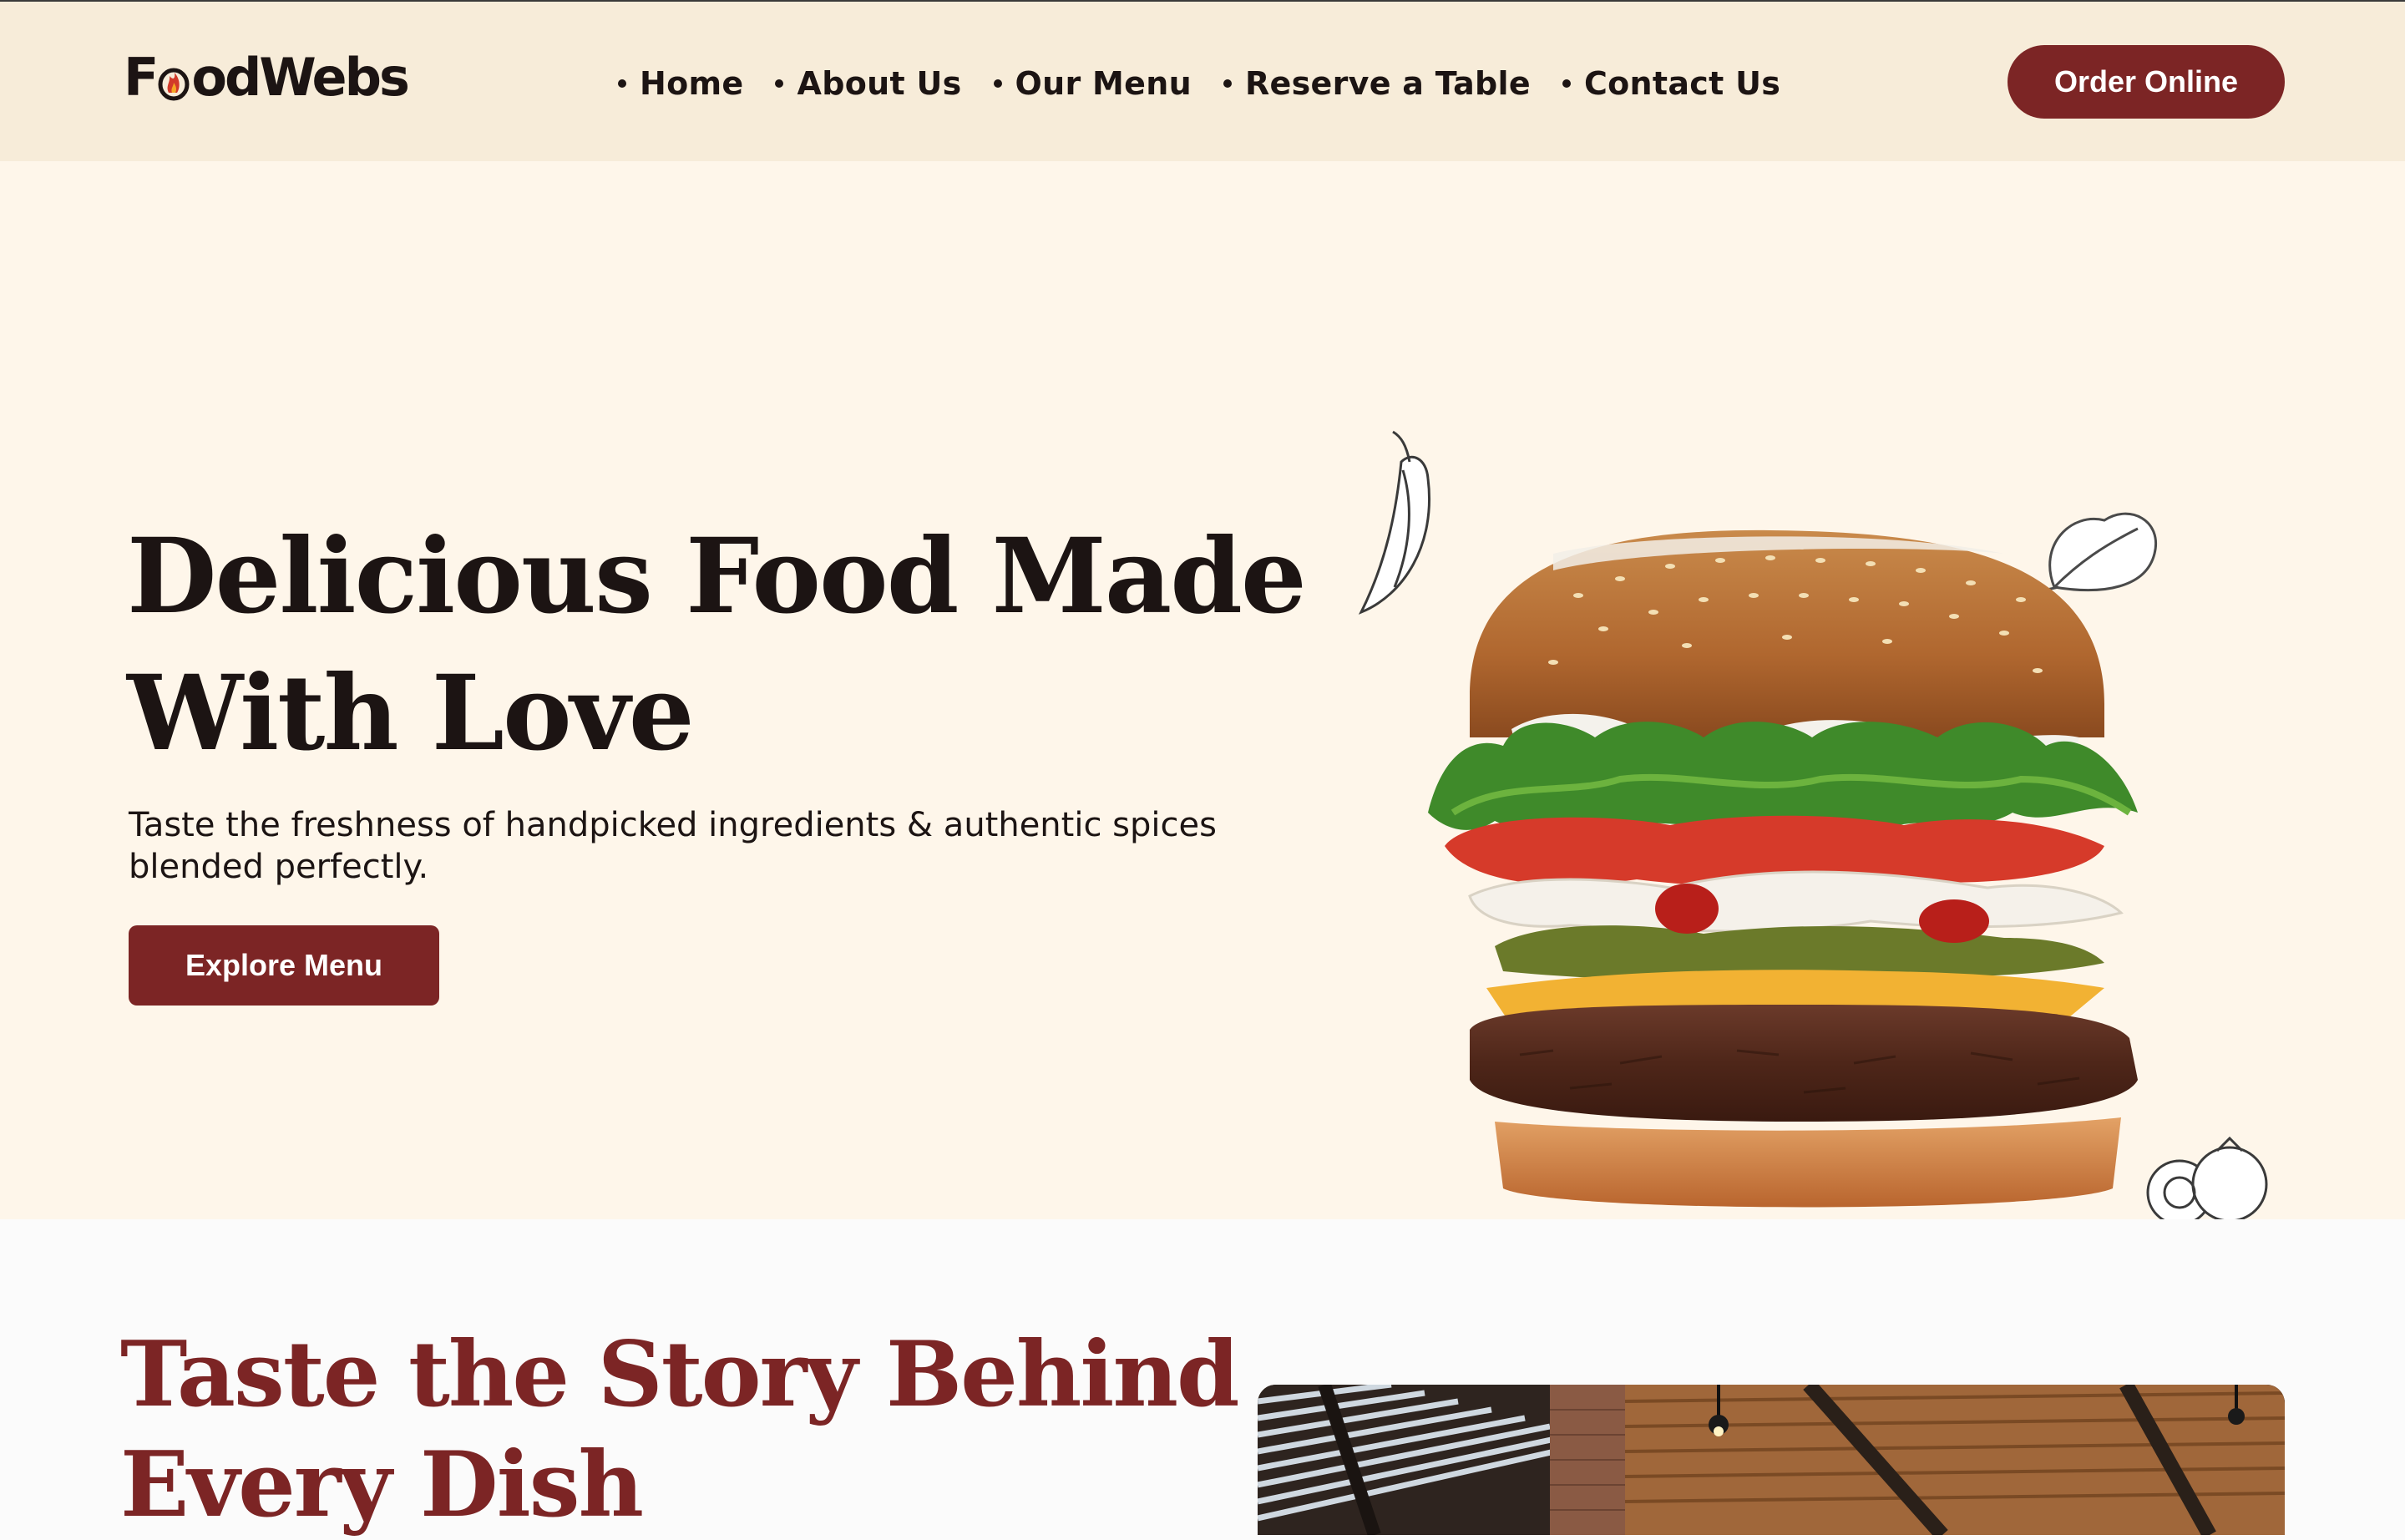  I want to click on nav-item-label: Our Menu, so click(1103, 84).